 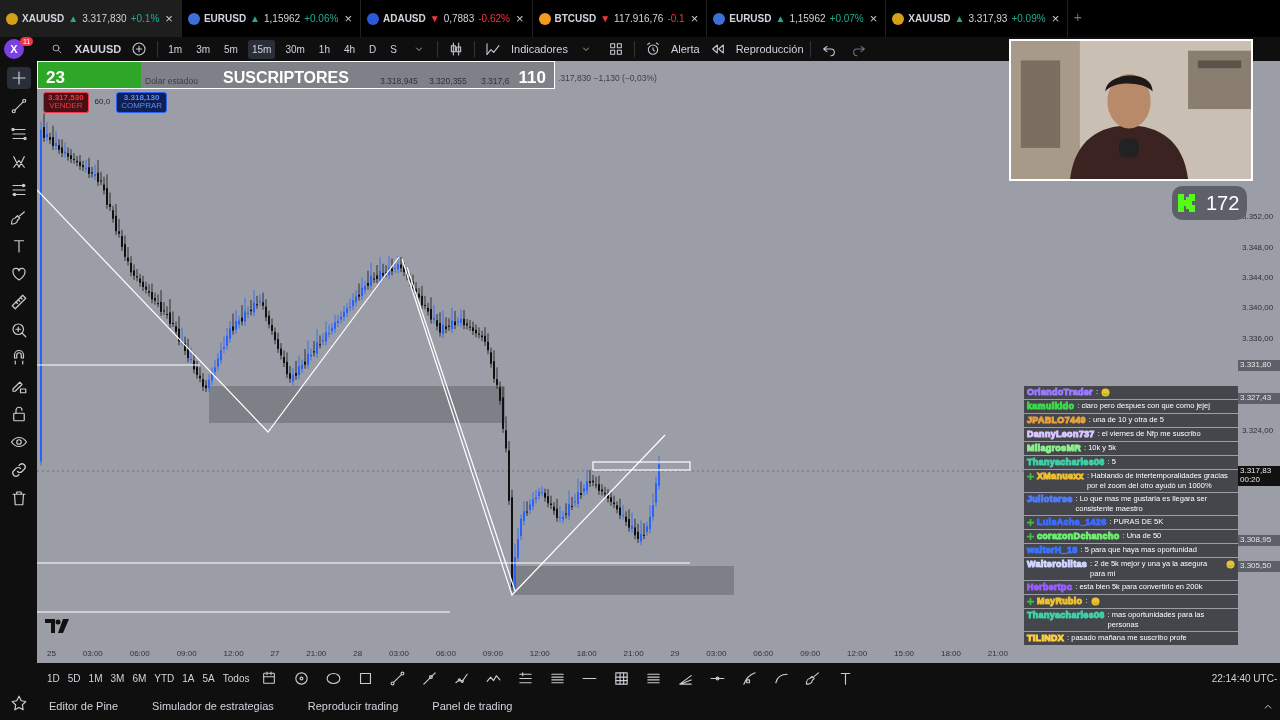 I want to click on range-button: 1A, so click(x=188, y=678).